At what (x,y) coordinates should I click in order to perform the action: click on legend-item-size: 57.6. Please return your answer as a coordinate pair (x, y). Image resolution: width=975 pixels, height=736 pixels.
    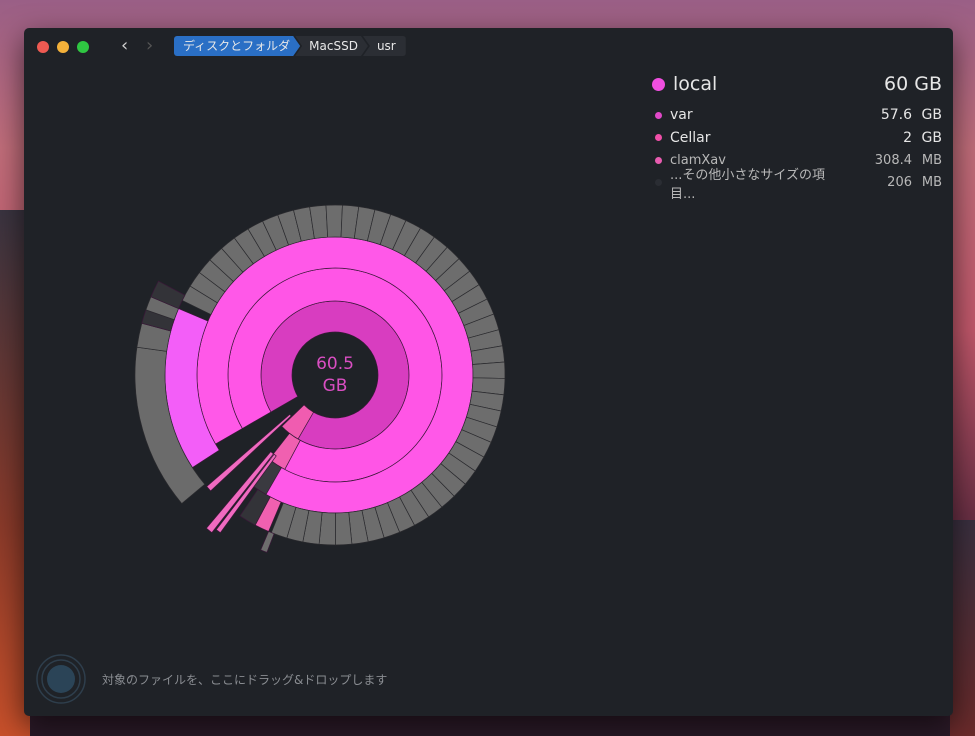
    Looking at the image, I should click on (896, 115).